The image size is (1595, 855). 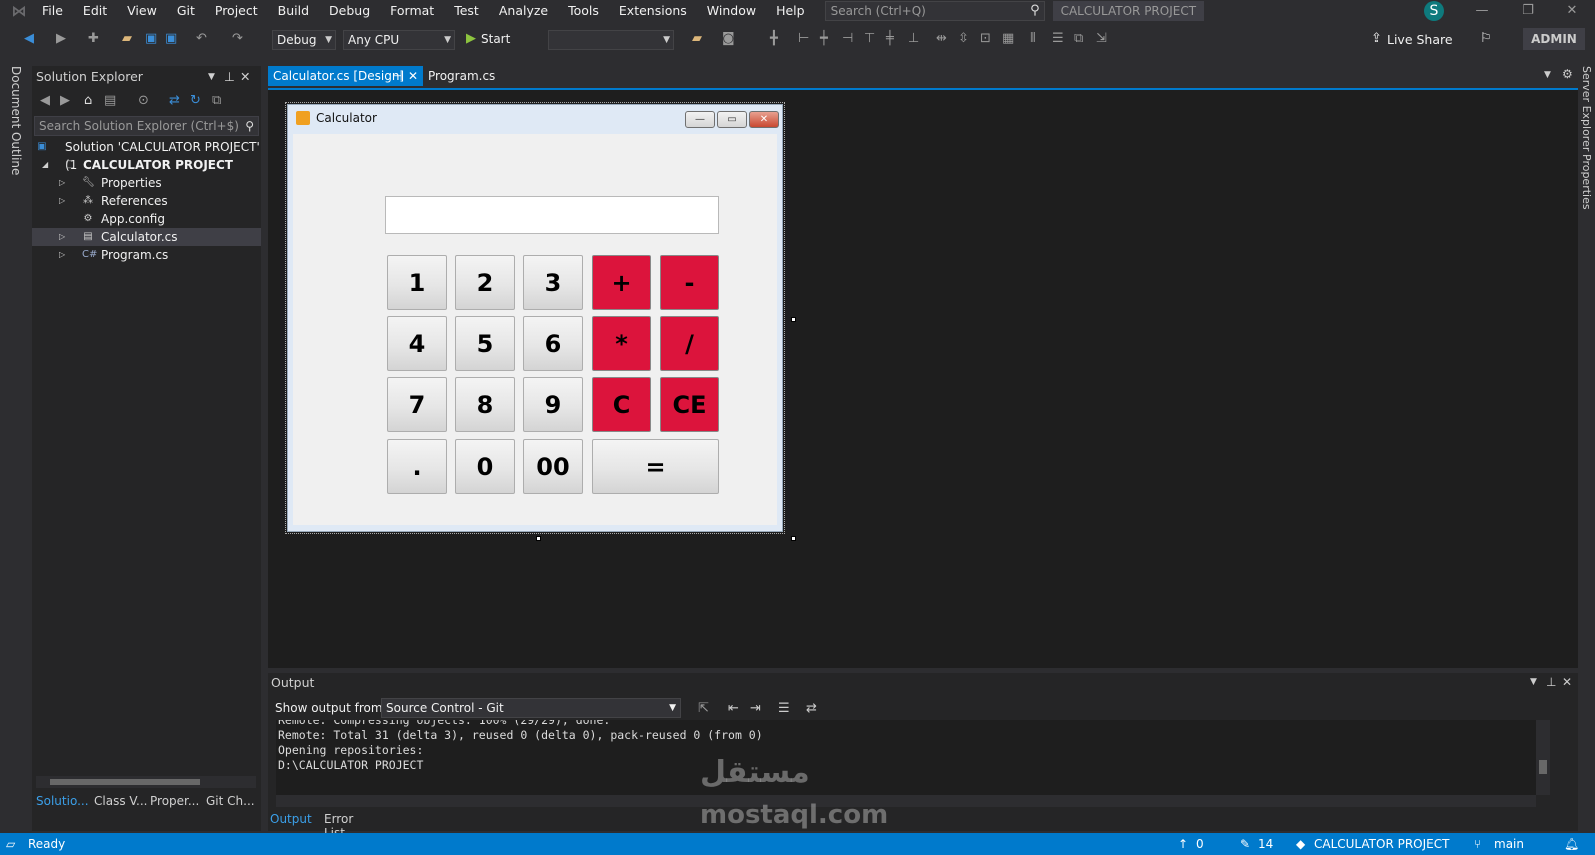 I want to click on tree-item-program-cs: ▷ C# Program.cs, so click(x=146, y=255).